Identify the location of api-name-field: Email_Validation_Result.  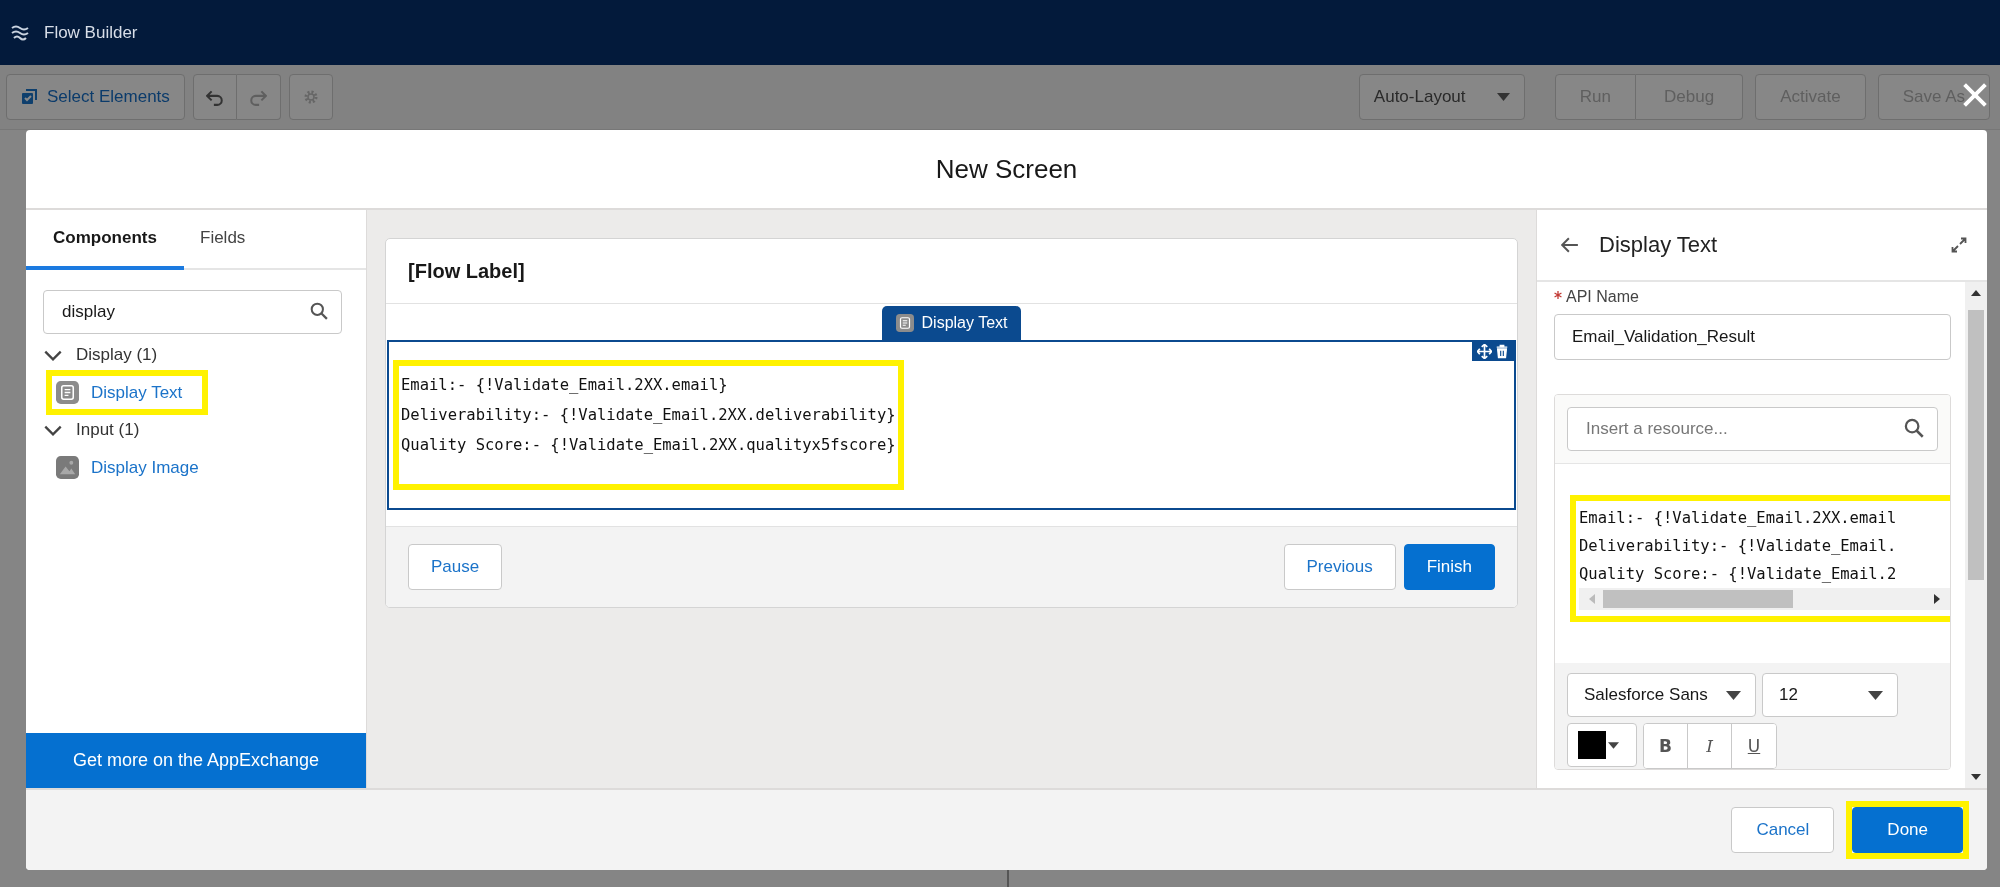
(1752, 337).